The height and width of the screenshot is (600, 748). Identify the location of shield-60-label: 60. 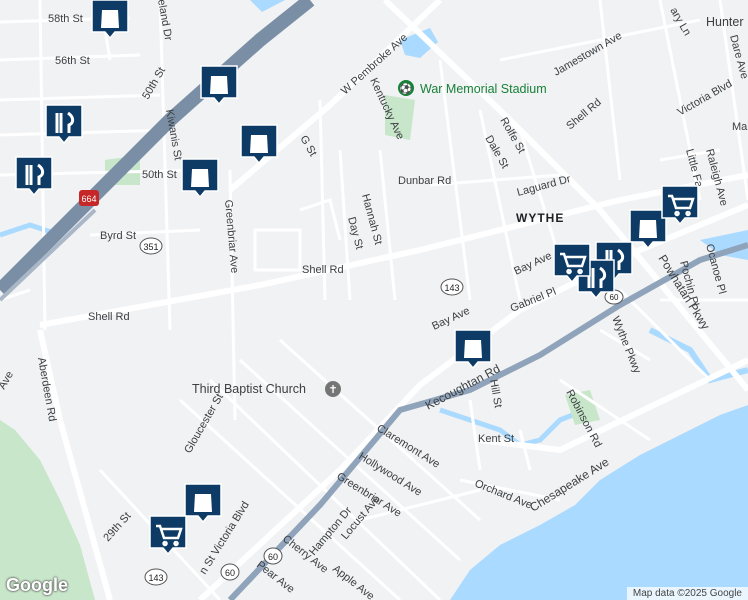
(273, 557).